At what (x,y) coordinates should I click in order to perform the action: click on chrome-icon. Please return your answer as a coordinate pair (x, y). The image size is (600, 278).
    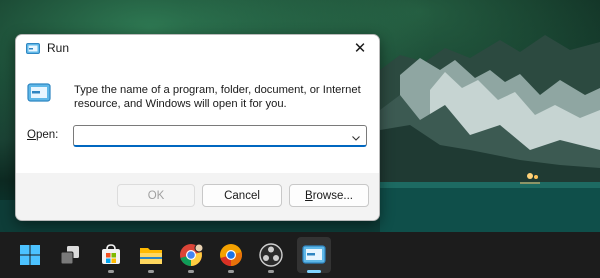
    Looking at the image, I should click on (191, 255).